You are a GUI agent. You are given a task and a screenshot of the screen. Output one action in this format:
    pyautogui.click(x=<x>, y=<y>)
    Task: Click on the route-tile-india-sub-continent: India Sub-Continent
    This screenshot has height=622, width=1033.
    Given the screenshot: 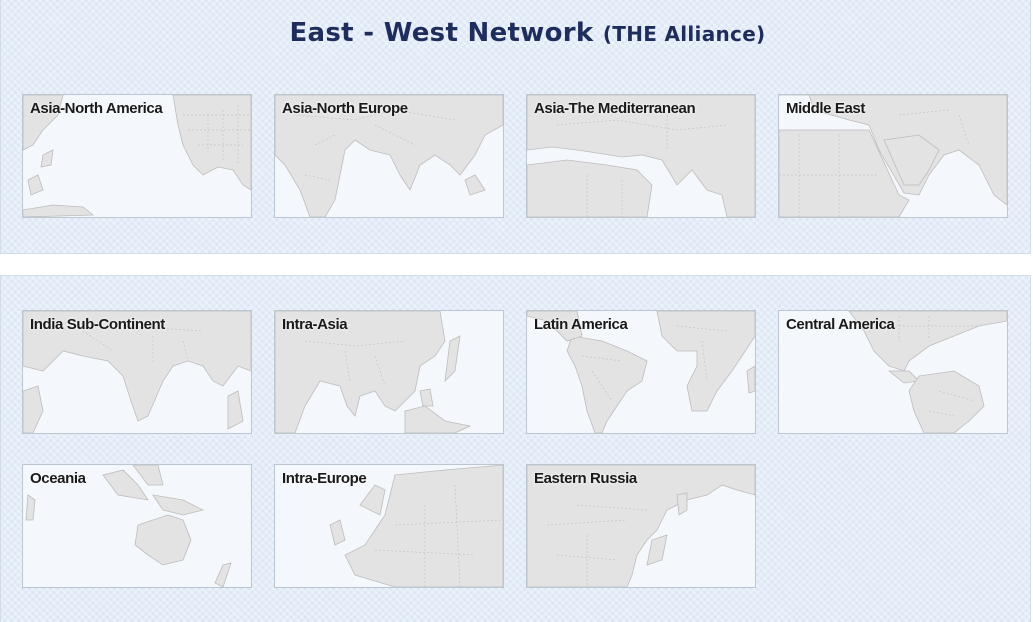 What is the action you would take?
    pyautogui.click(x=137, y=372)
    